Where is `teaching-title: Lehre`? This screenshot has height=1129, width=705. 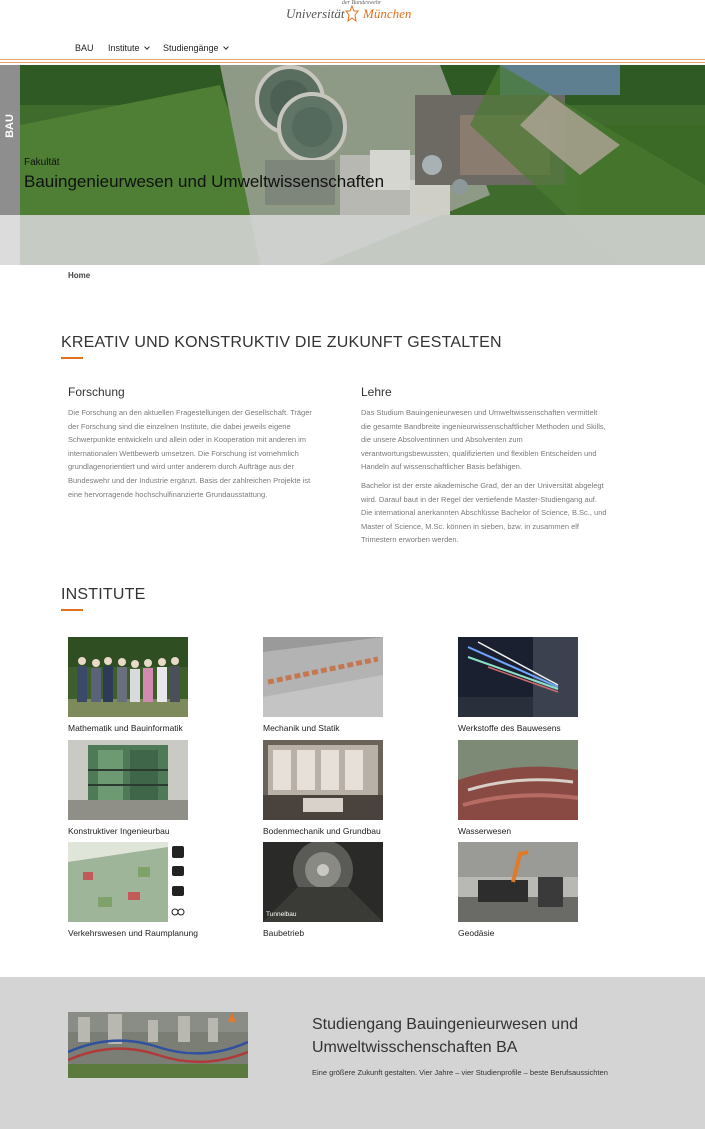
teaching-title: Lehre is located at coordinates (376, 392).